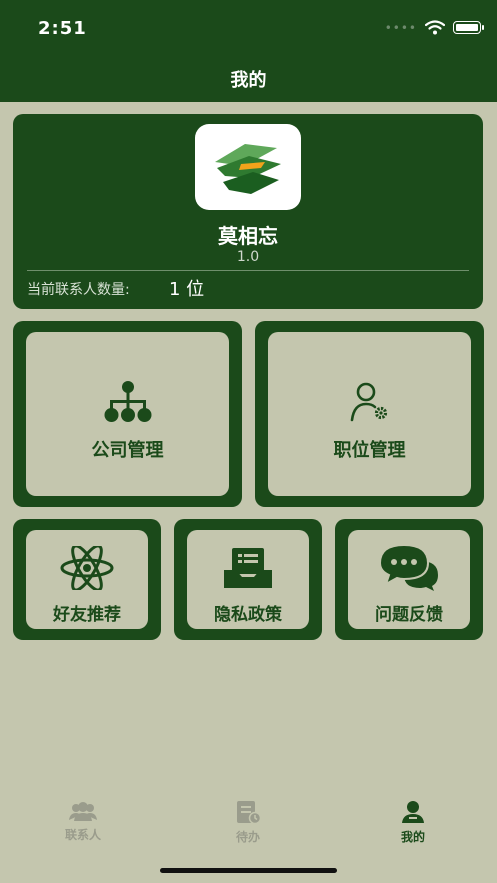  What do you see at coordinates (468, 27) in the screenshot?
I see `battery-icon` at bounding box center [468, 27].